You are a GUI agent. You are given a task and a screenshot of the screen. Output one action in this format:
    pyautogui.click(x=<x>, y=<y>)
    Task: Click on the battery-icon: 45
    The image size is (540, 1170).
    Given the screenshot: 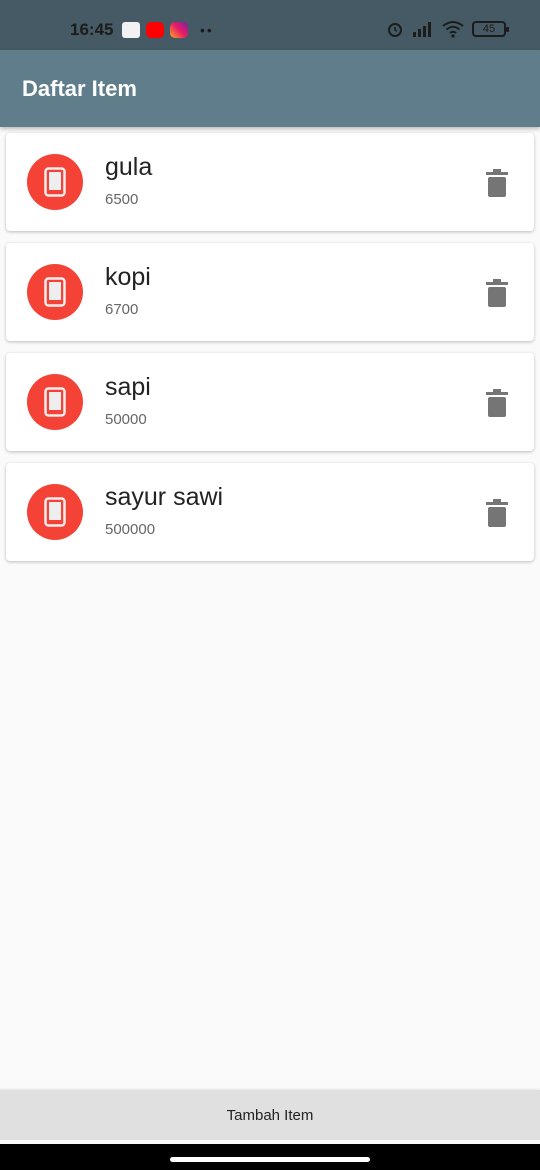 What is the action you would take?
    pyautogui.click(x=490, y=29)
    